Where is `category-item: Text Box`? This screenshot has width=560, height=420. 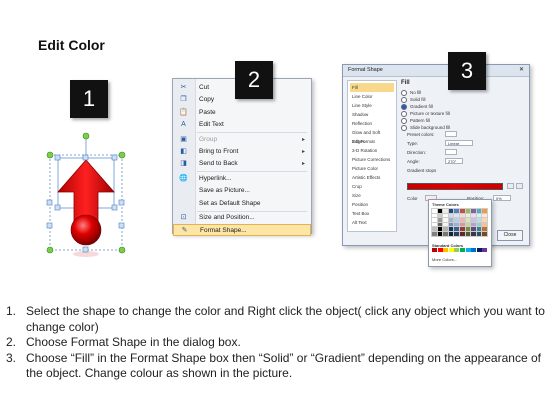 category-item: Text Box is located at coordinates (372, 213).